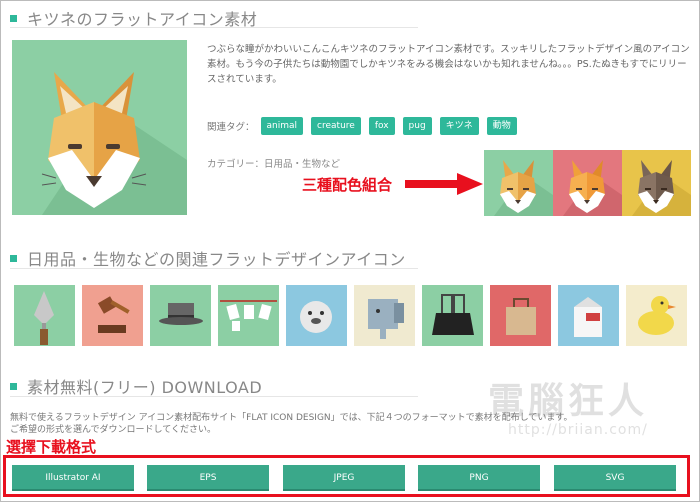 This screenshot has height=502, width=700. What do you see at coordinates (615, 478) in the screenshot?
I see `download-svg-button: SVG` at bounding box center [615, 478].